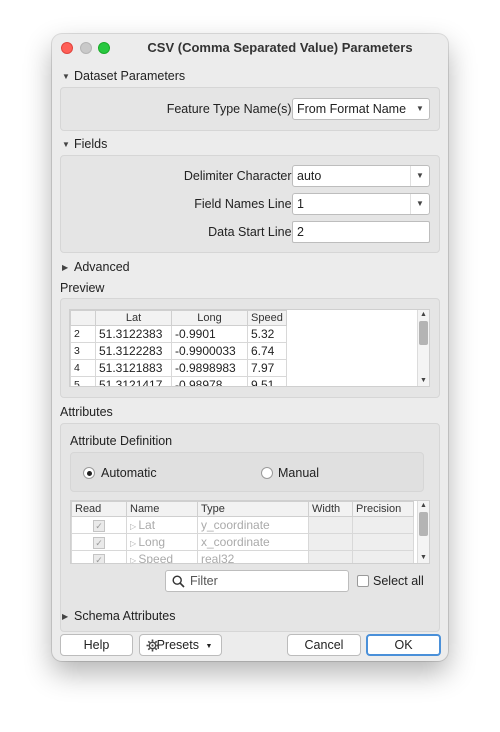 The width and height of the screenshot is (500, 732). What do you see at coordinates (267, 473) in the screenshot?
I see `manual-radio` at bounding box center [267, 473].